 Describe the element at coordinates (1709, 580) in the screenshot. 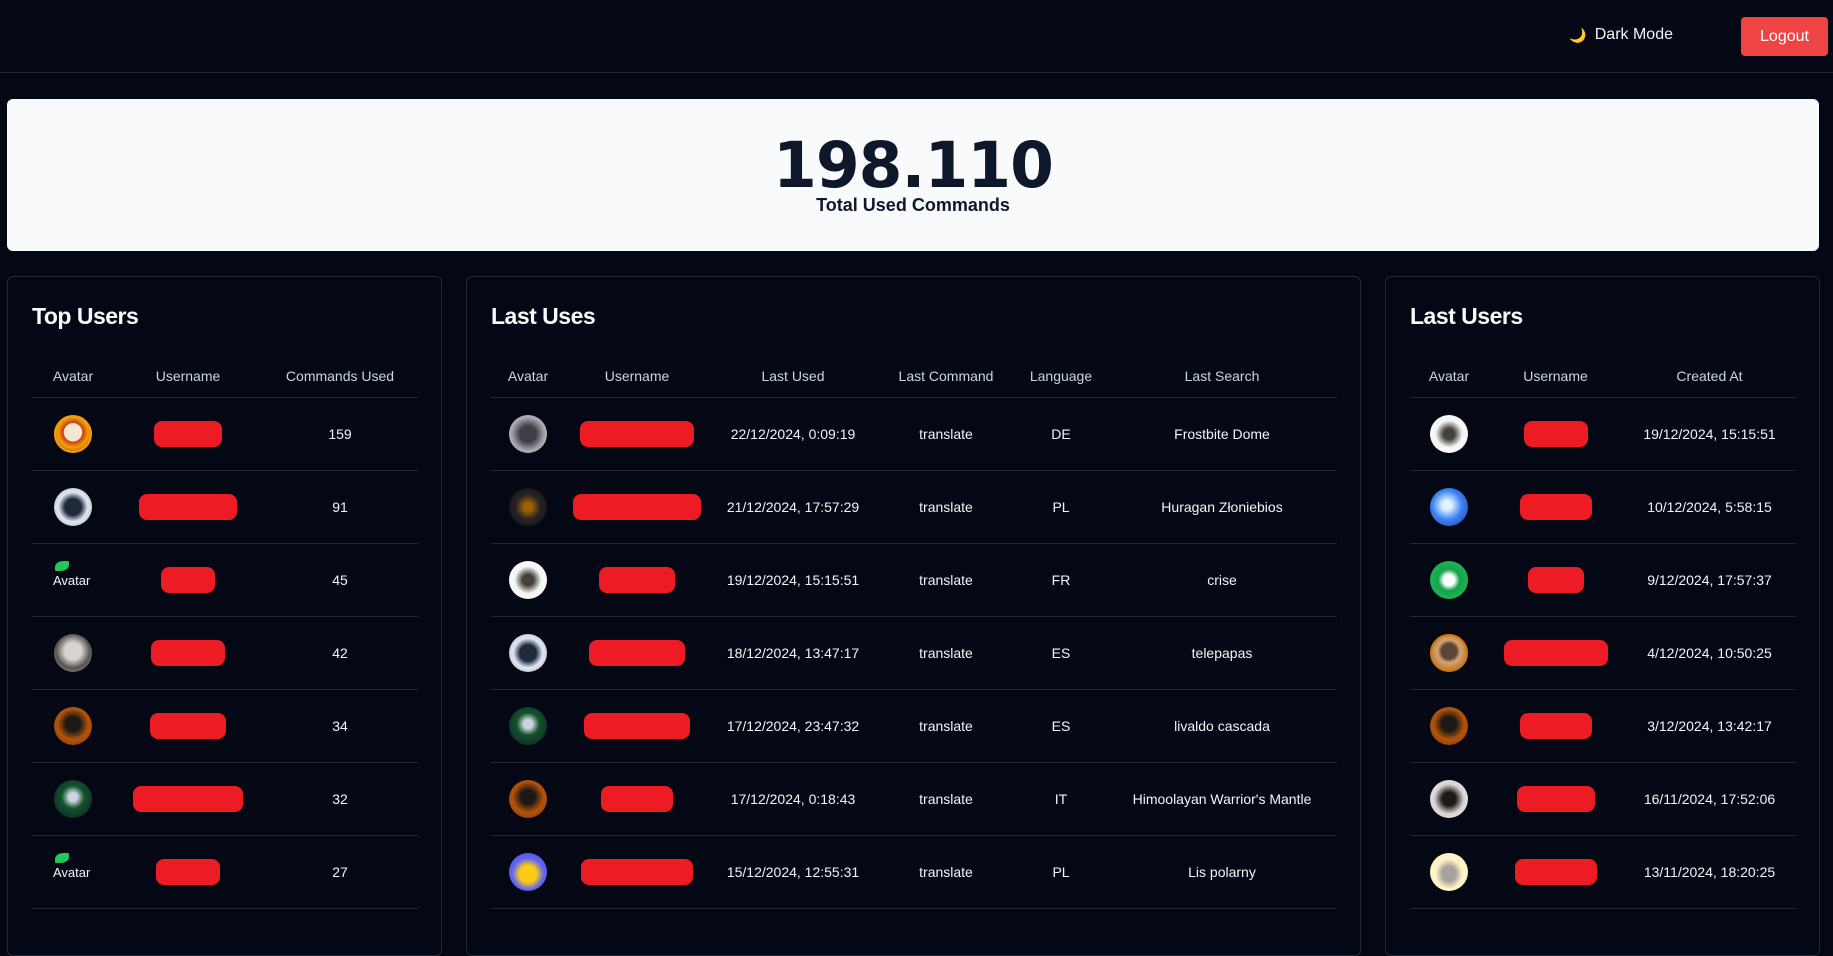

I see `created-at-cell: 9/12/2024, 17:57:37` at that location.